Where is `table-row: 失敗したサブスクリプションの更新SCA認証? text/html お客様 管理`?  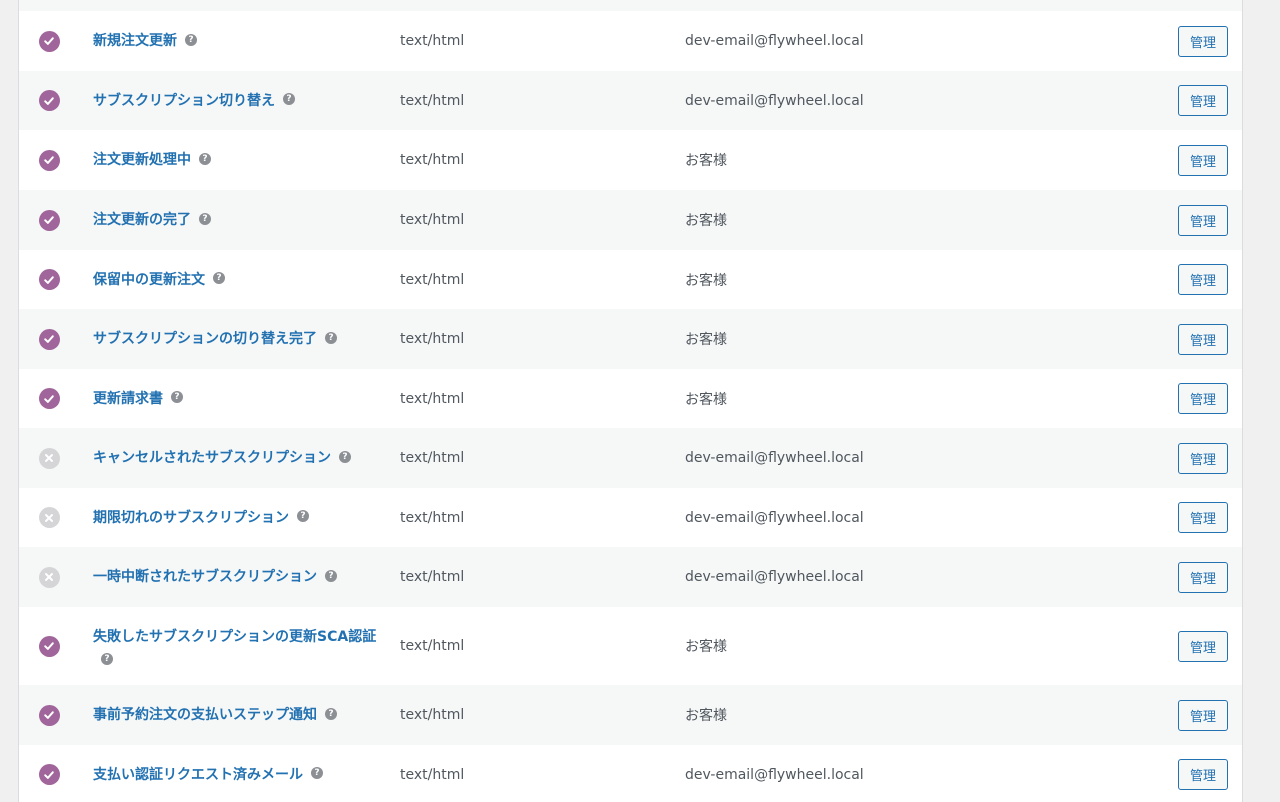
table-row: 失敗したサブスクリプションの更新SCA認証? text/html お客様 管理 is located at coordinates (630, 646).